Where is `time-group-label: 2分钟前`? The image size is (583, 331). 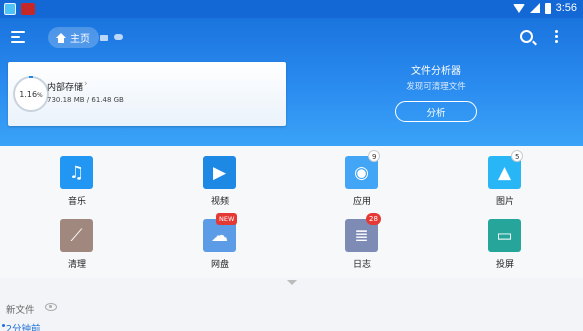
time-group-label: 2分钟前 is located at coordinates (23, 327).